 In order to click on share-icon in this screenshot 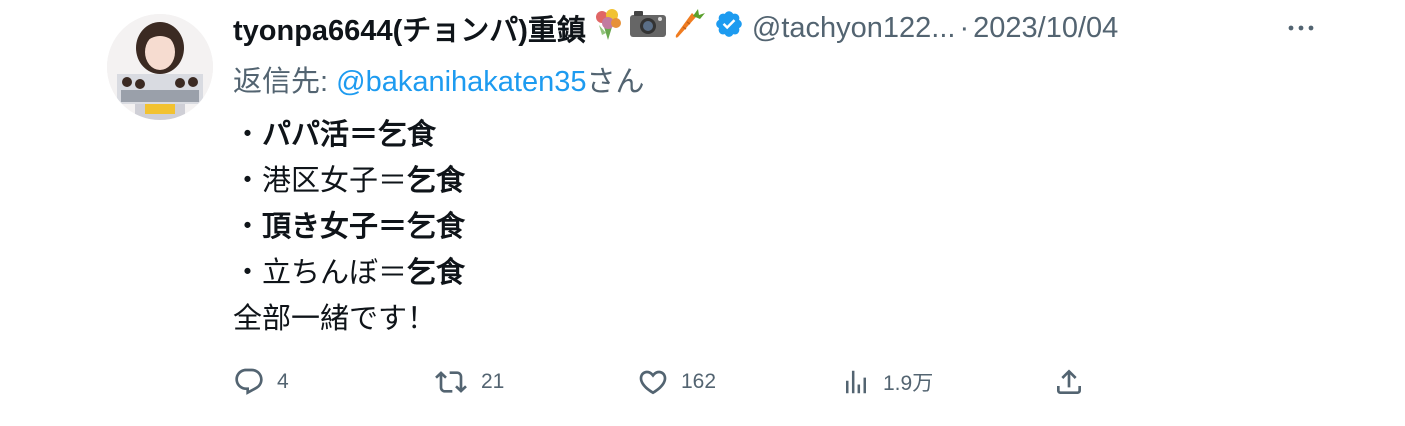, I will do `click(1069, 382)`.